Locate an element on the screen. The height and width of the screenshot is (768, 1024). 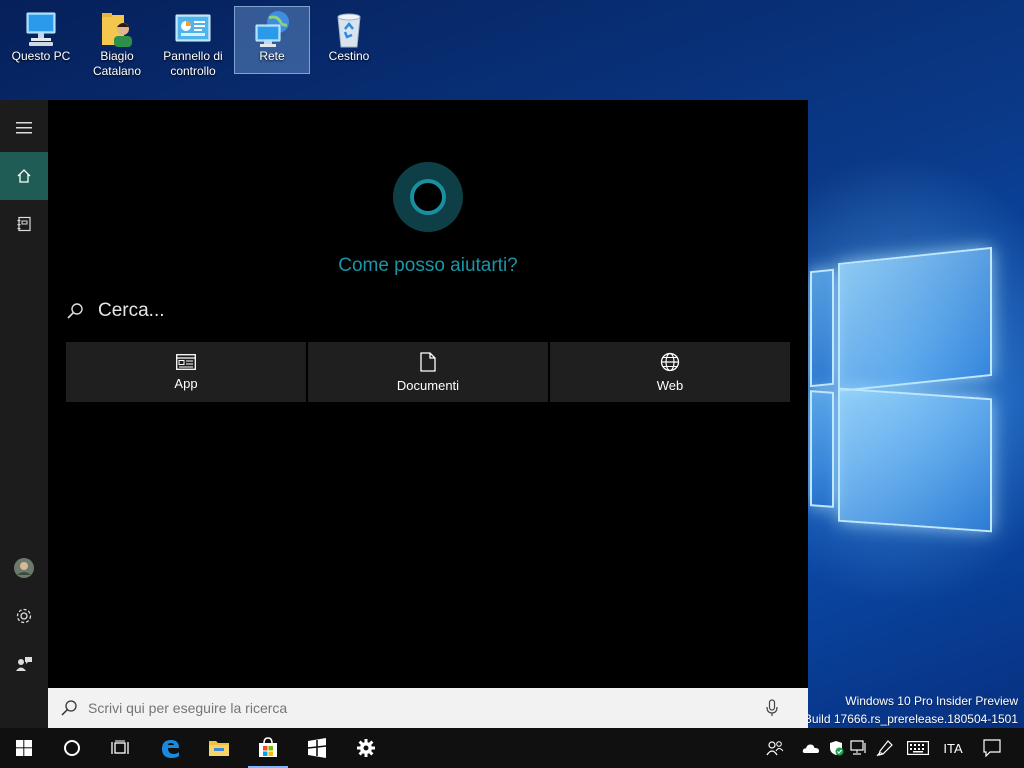
cortana-sidebar is located at coordinates (24, 414).